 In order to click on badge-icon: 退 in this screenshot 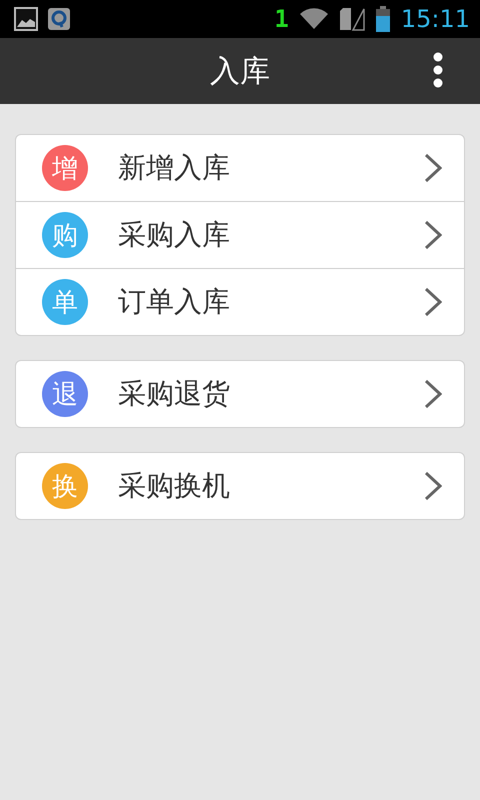, I will do `click(65, 394)`.